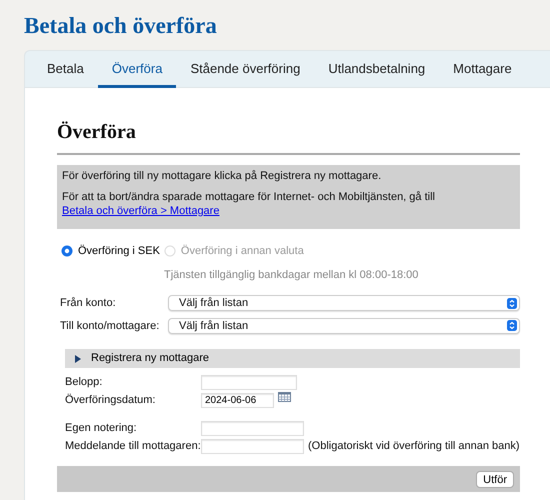 This screenshot has width=550, height=500. What do you see at coordinates (110, 251) in the screenshot?
I see `radio-option: Överföring i SEK` at bounding box center [110, 251].